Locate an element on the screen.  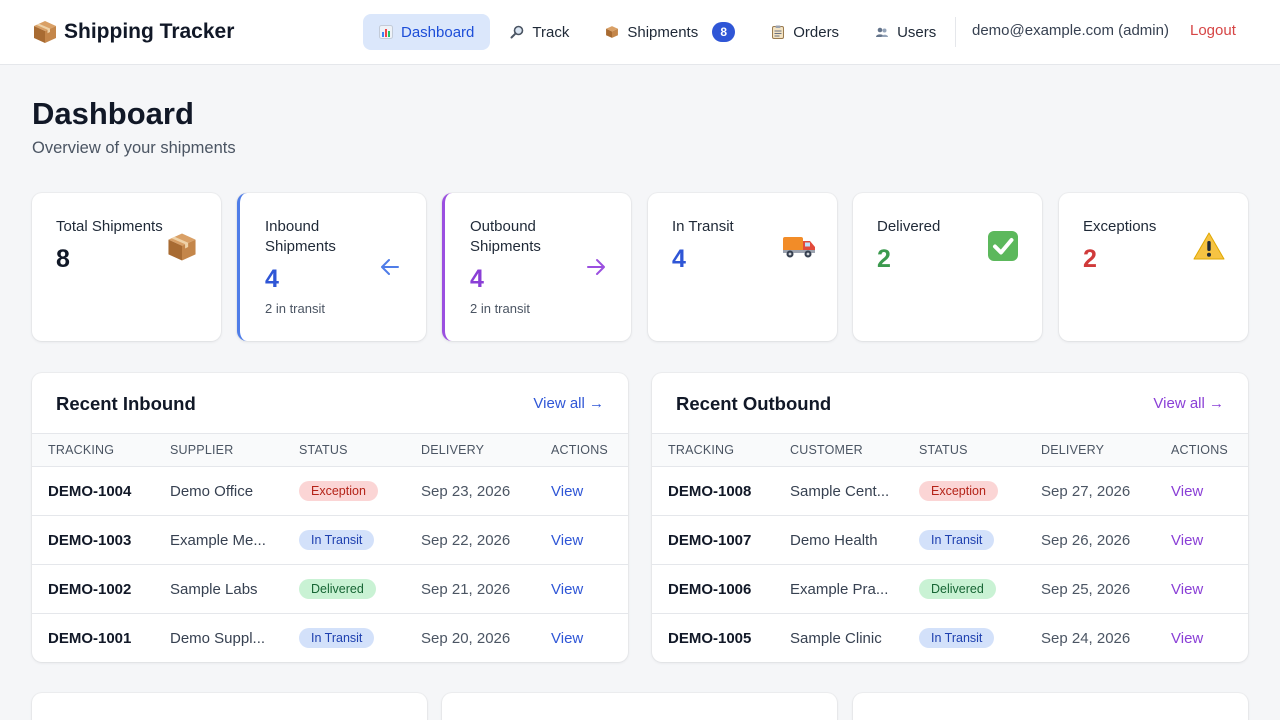
shipments-count-badge: 8 is located at coordinates (724, 32).